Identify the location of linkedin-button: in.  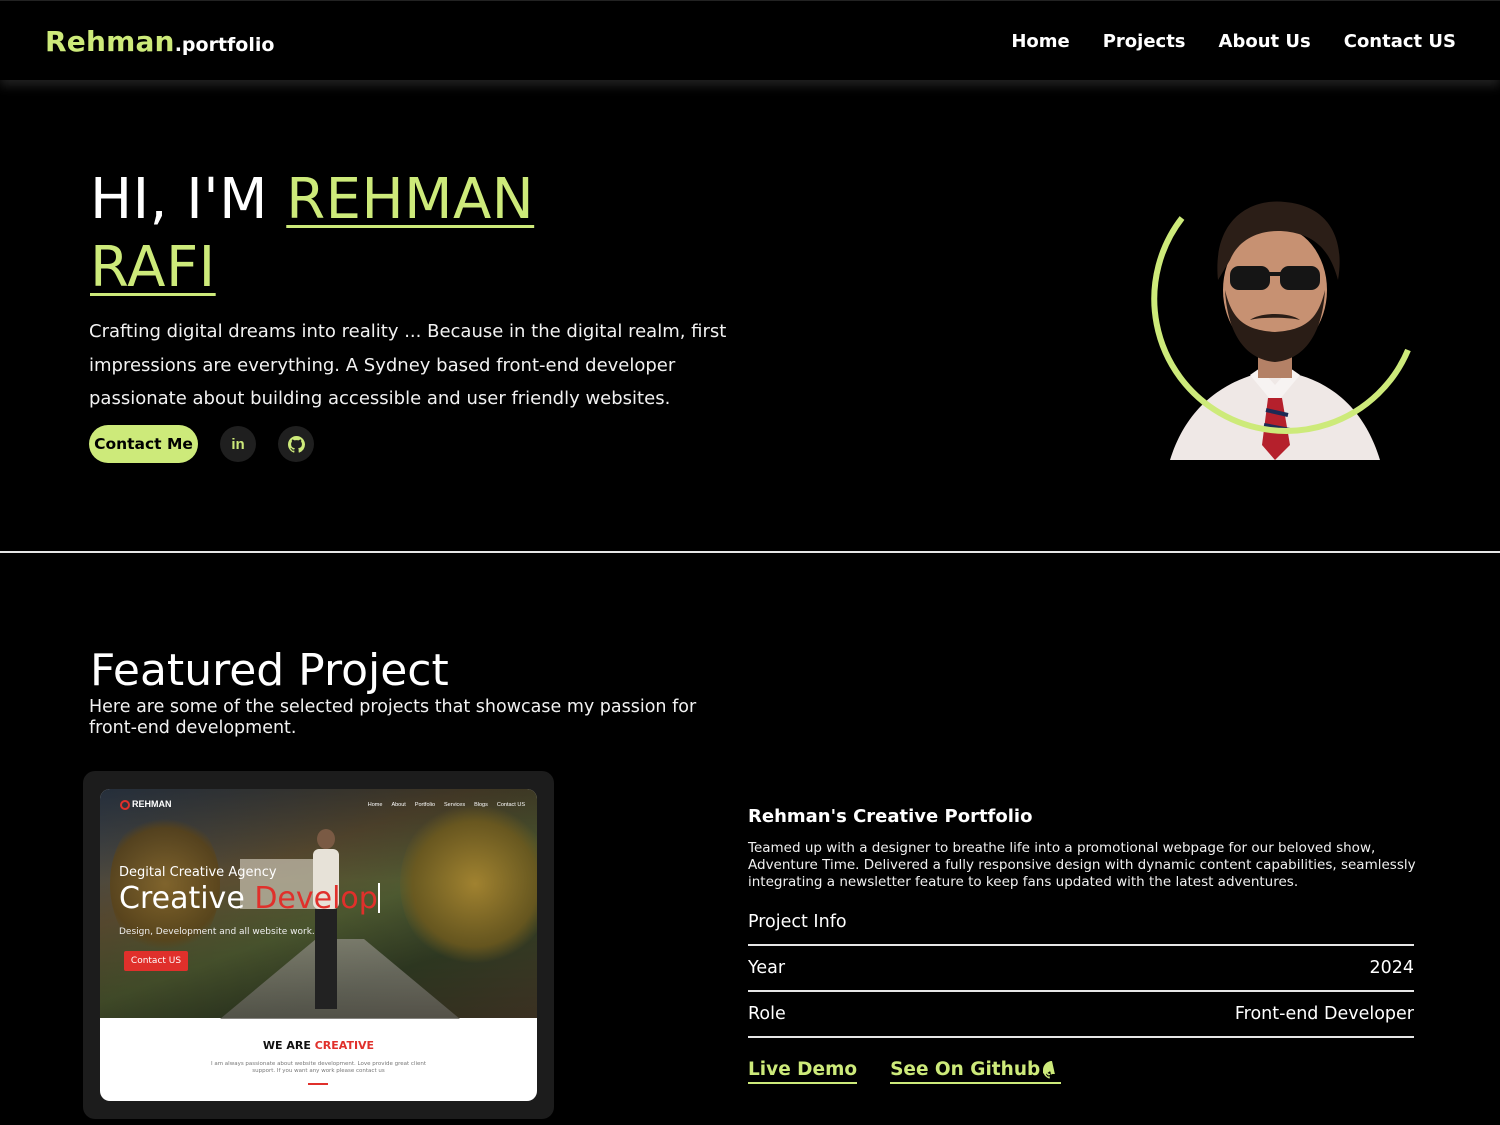
(238, 444).